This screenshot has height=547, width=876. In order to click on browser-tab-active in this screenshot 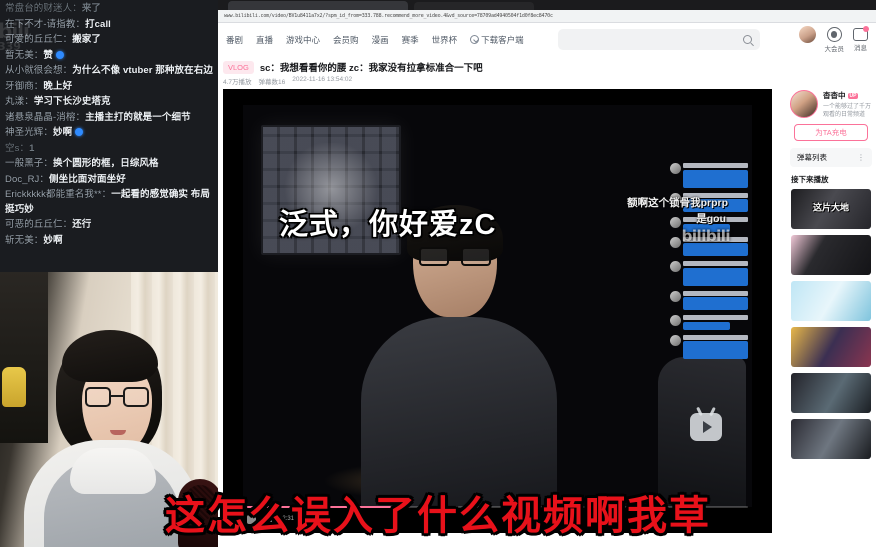, I will do `click(318, 5)`.